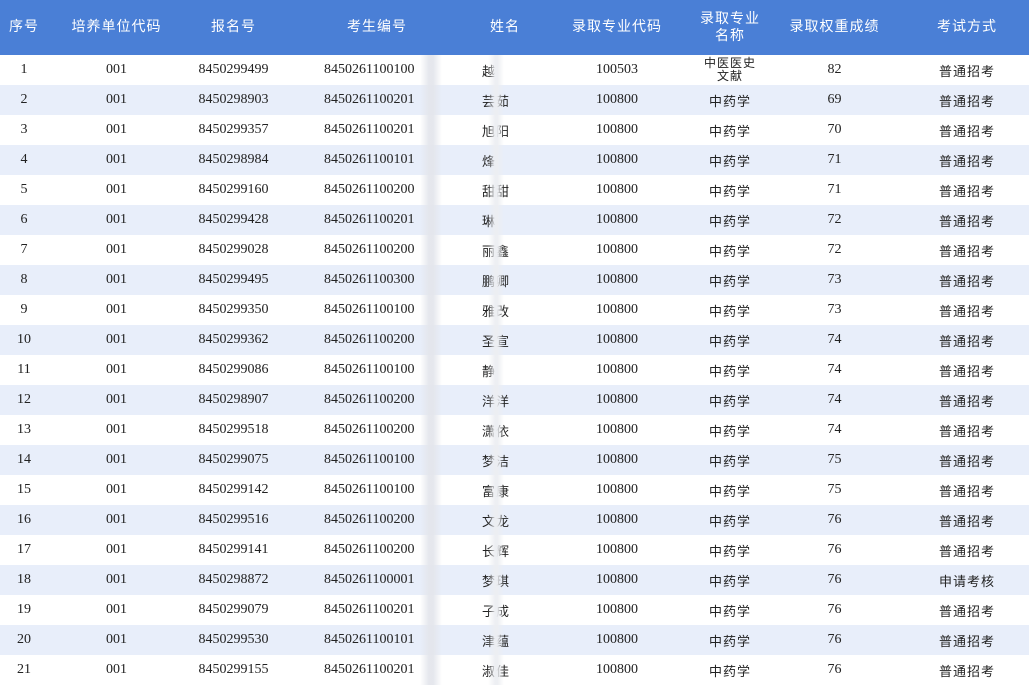 The width and height of the screenshot is (1029, 691). Describe the element at coordinates (24, 580) in the screenshot. I see `cell-index: 18` at that location.